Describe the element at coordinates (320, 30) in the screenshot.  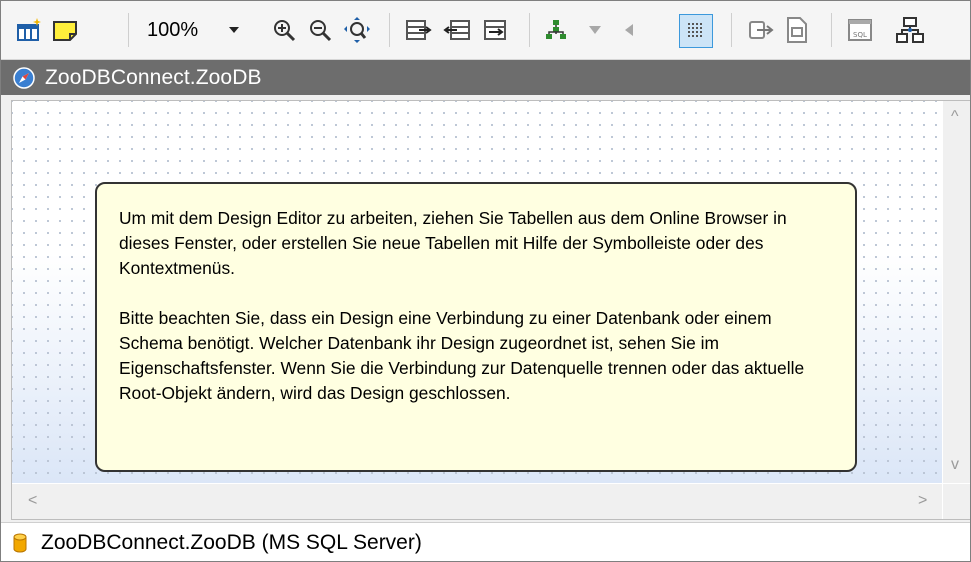
I see `zoom-out-icon` at that location.